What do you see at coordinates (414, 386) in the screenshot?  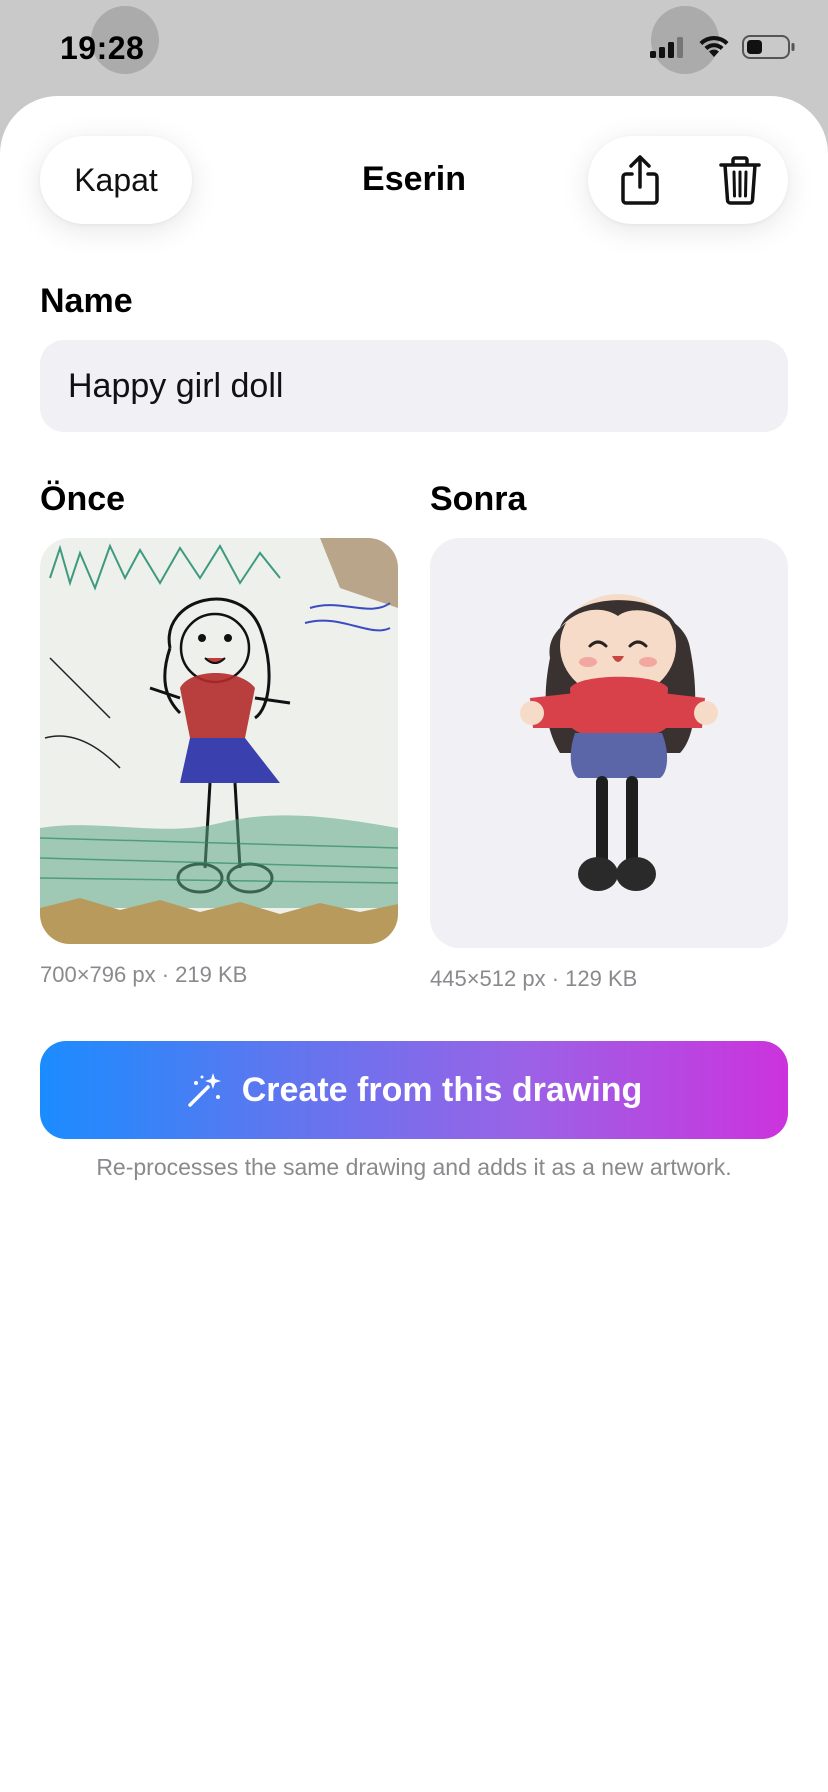 I see `name-input: Happy girl doll` at bounding box center [414, 386].